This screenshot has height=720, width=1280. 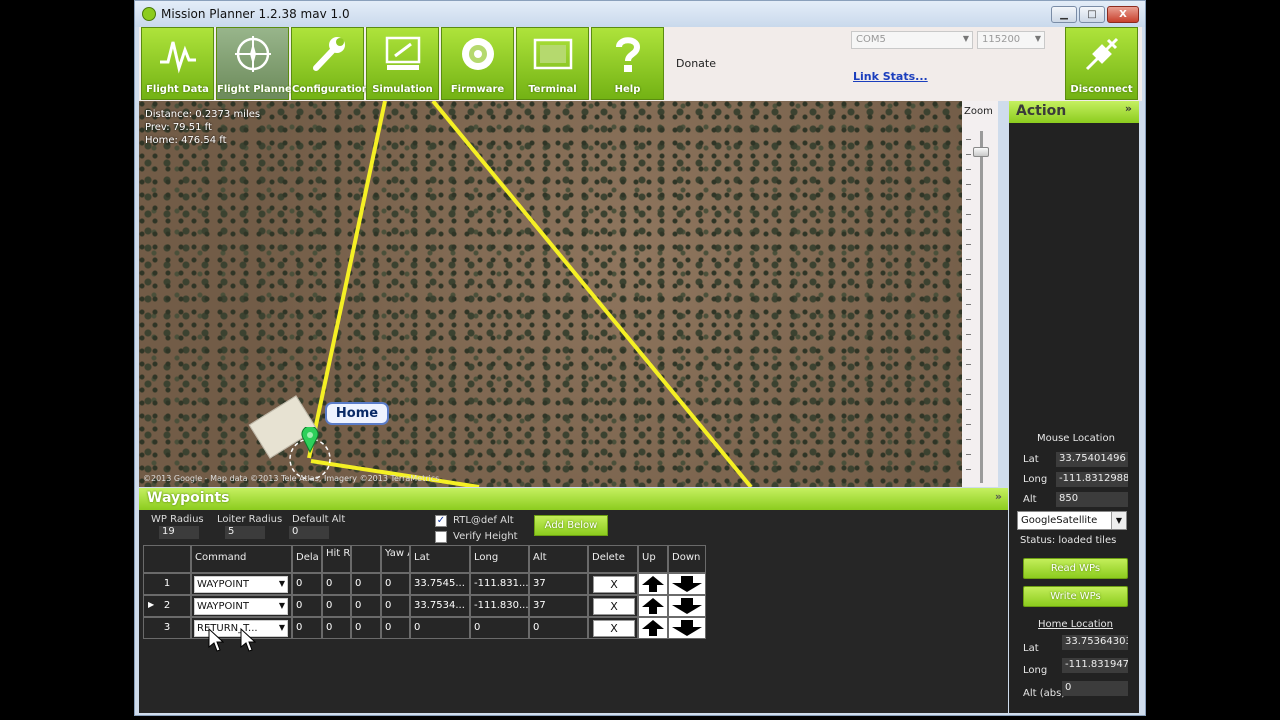 What do you see at coordinates (1092, 14) in the screenshot?
I see `maximize-button: □` at bounding box center [1092, 14].